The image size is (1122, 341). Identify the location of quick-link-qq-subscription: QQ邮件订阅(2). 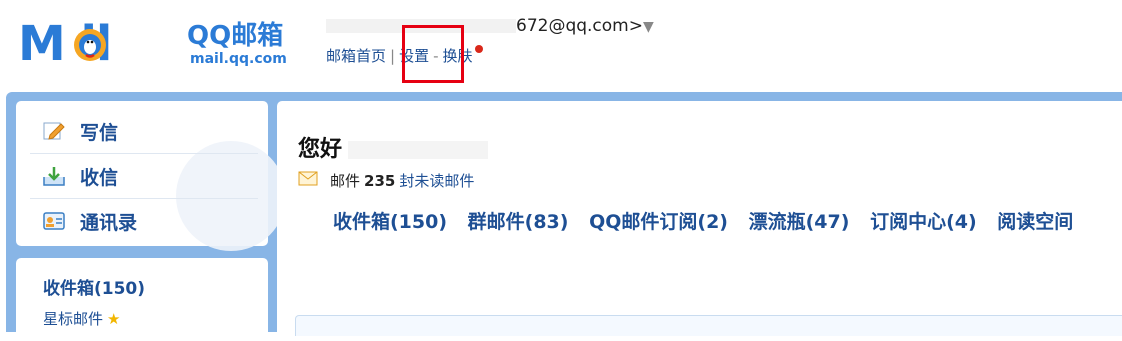
(658, 222).